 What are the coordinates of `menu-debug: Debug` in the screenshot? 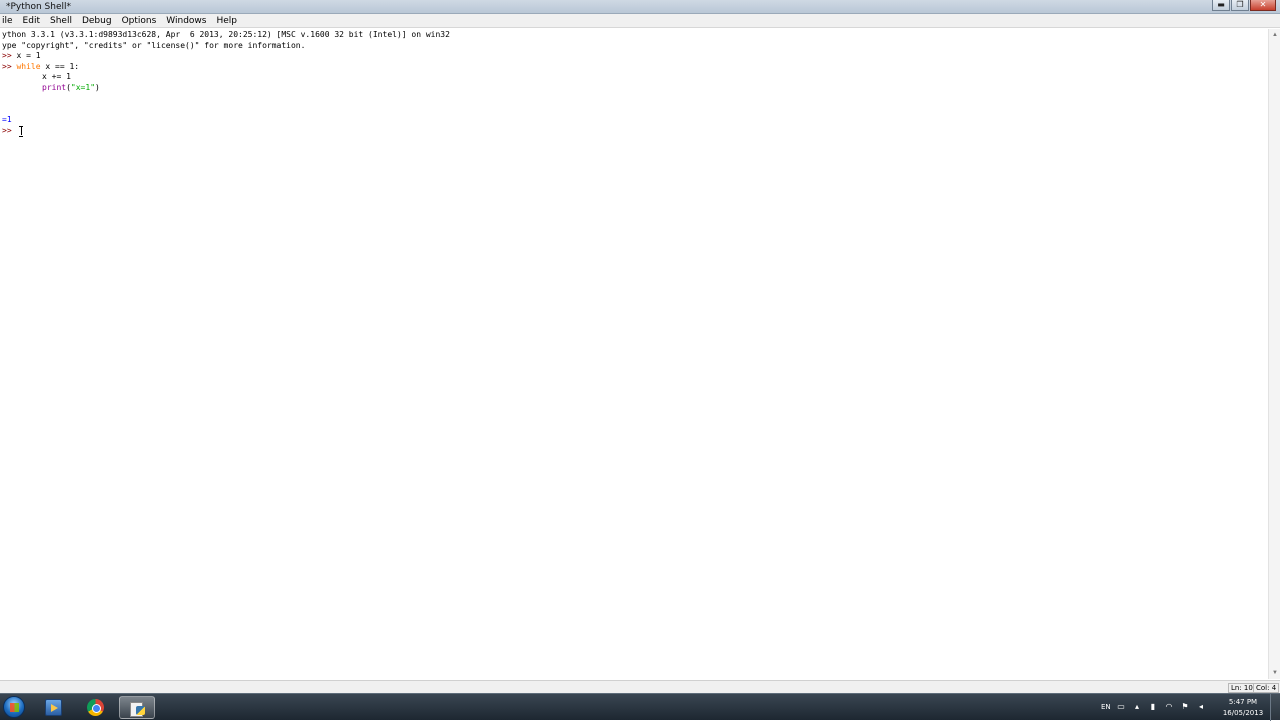 It's located at (97, 21).